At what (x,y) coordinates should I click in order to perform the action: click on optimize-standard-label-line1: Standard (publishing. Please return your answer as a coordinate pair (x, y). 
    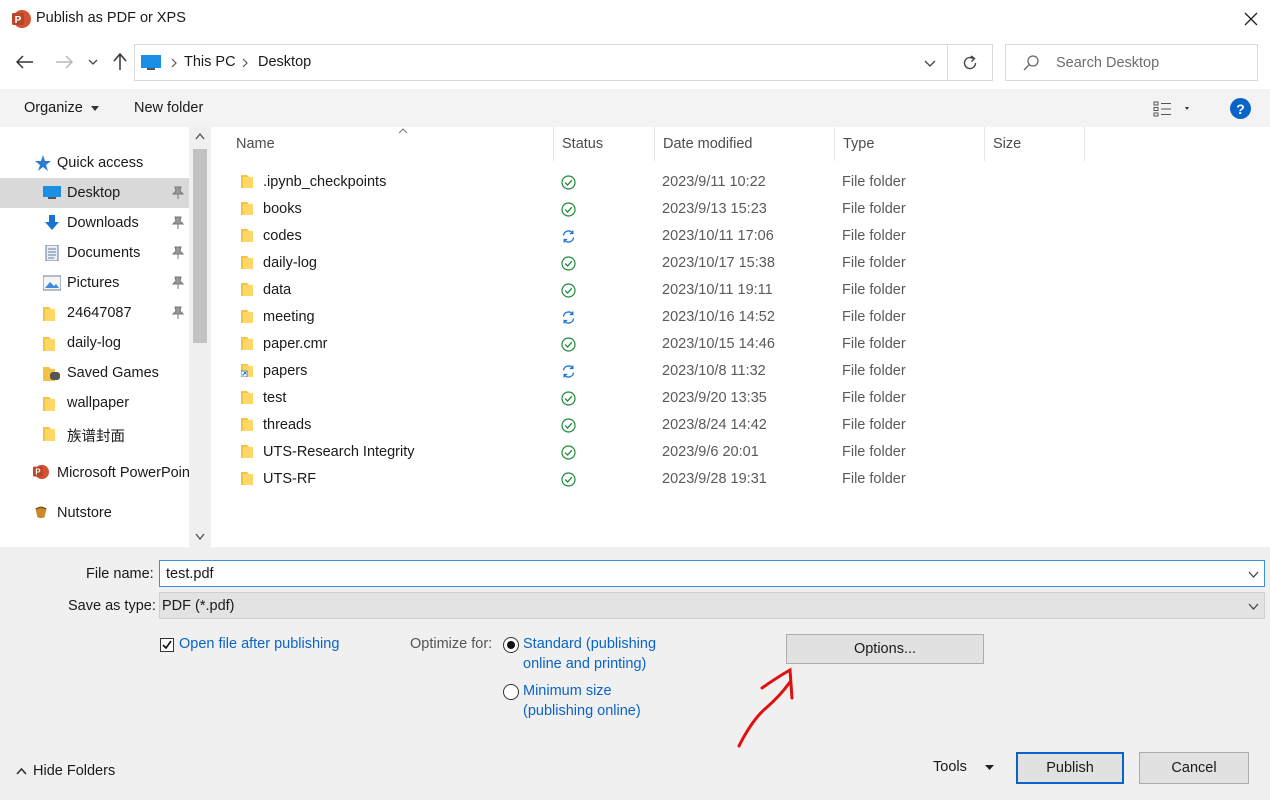
    Looking at the image, I should click on (589, 644).